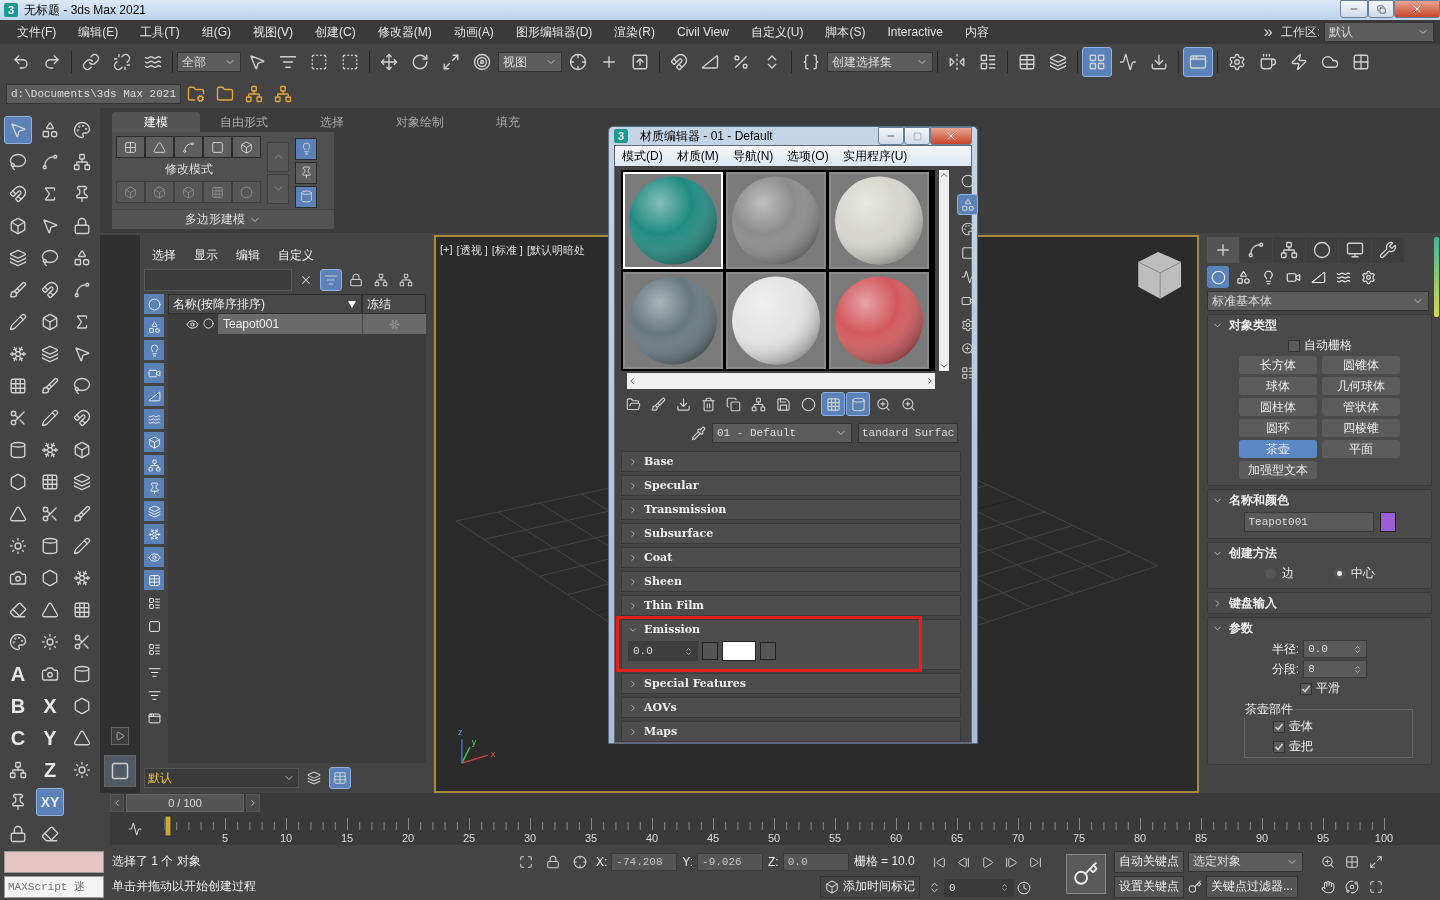 This screenshot has height=900, width=1440. Describe the element at coordinates (472, 250) in the screenshot. I see `viewport-label: [透视 ]` at that location.